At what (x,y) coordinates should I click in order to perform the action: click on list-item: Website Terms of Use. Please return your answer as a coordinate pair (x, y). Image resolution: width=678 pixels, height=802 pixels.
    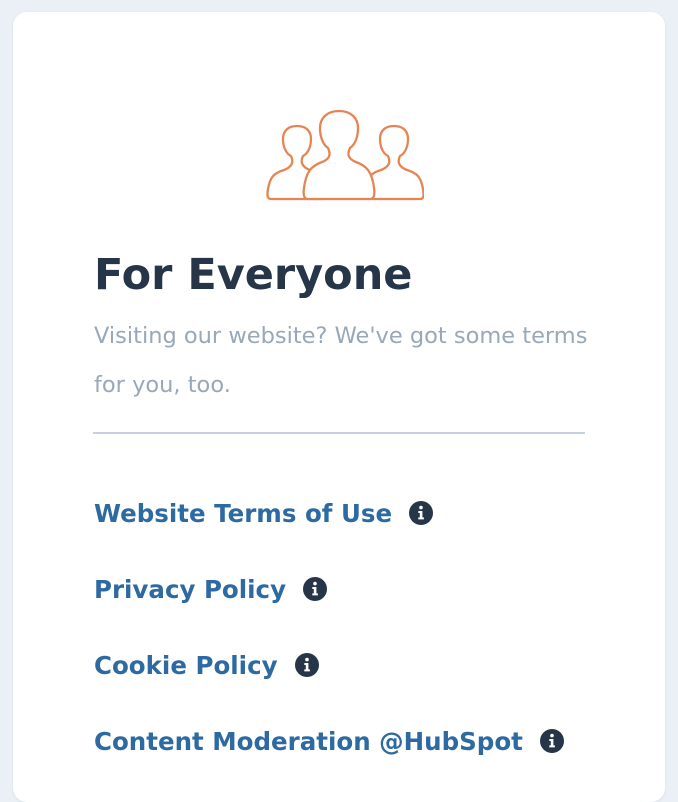
    Looking at the image, I should click on (329, 529).